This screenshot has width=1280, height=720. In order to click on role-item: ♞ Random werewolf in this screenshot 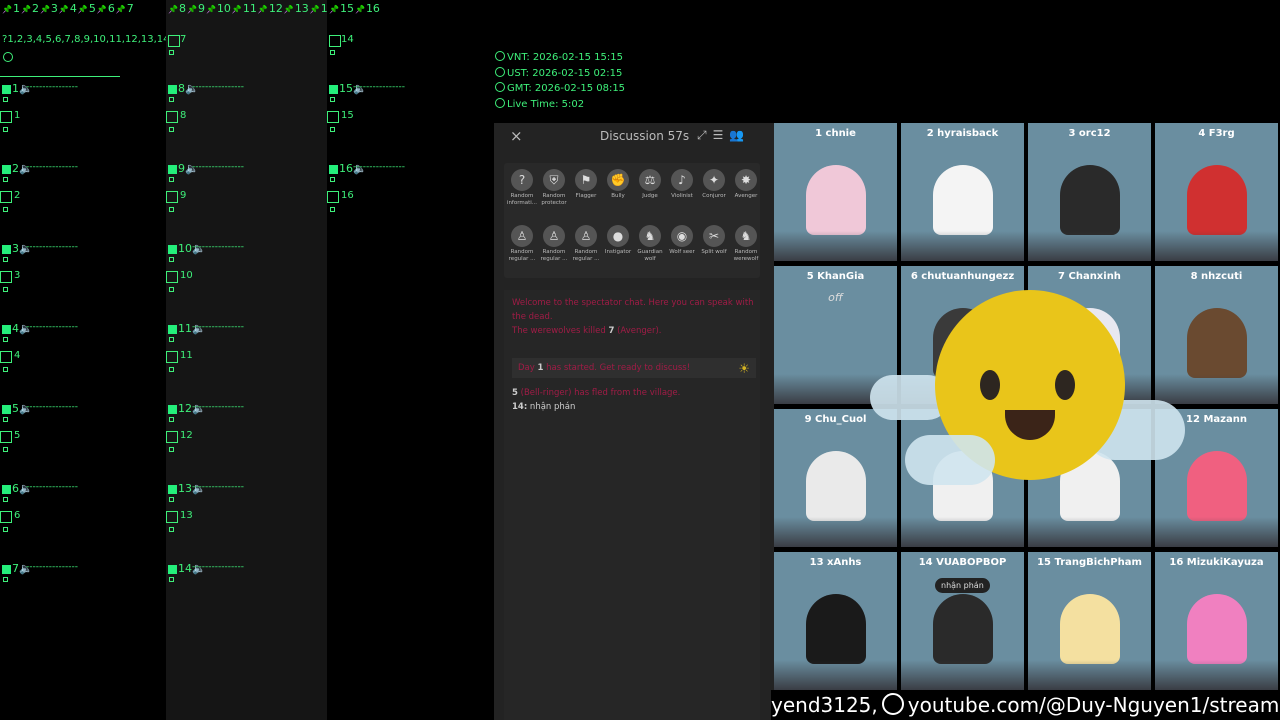, I will do `click(746, 244)`.